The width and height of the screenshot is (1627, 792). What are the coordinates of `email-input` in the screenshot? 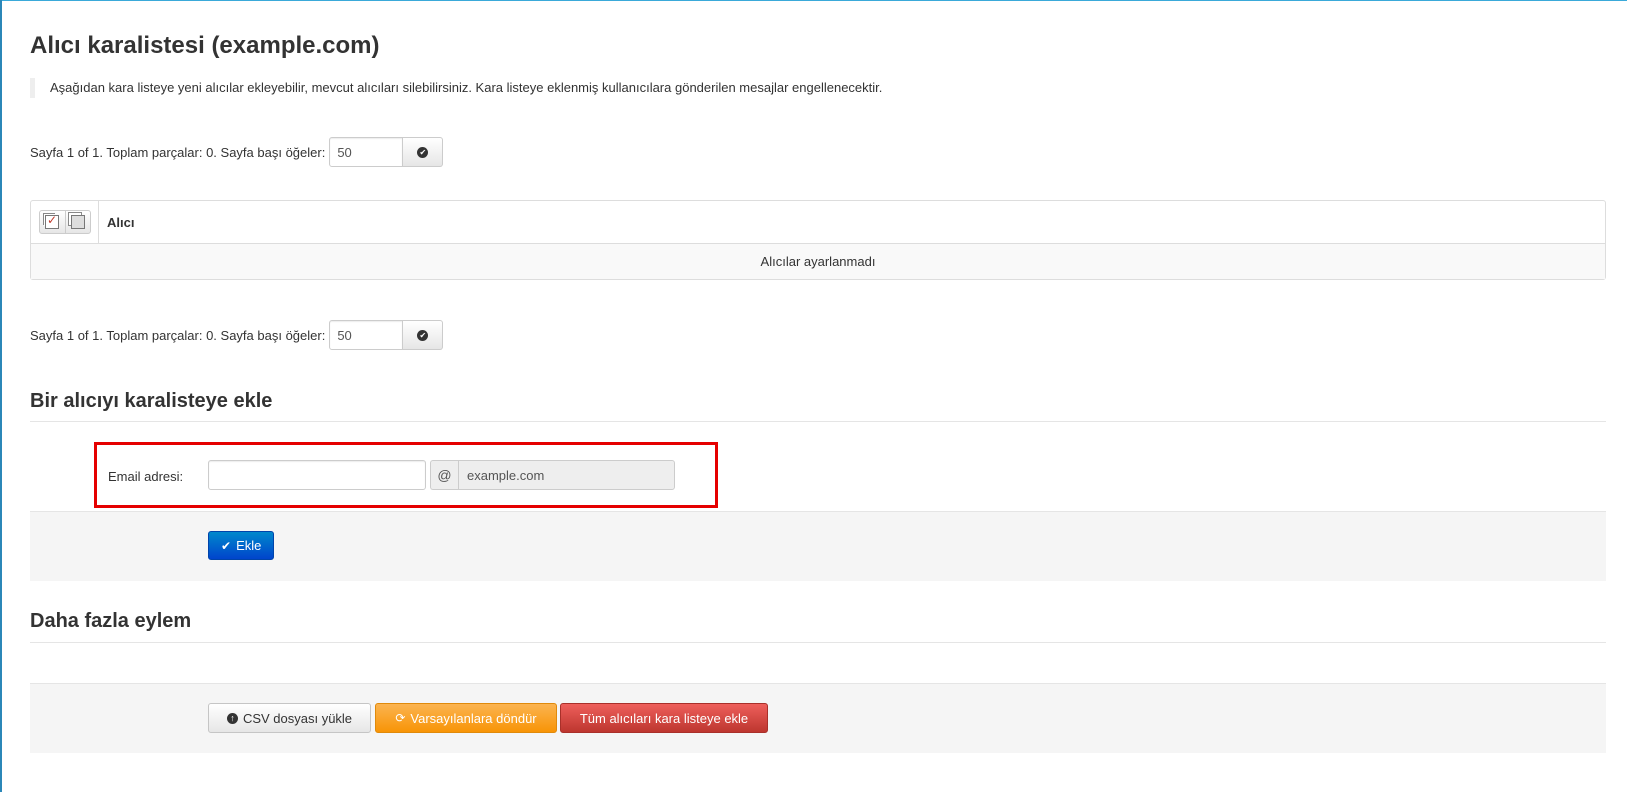 It's located at (317, 475).